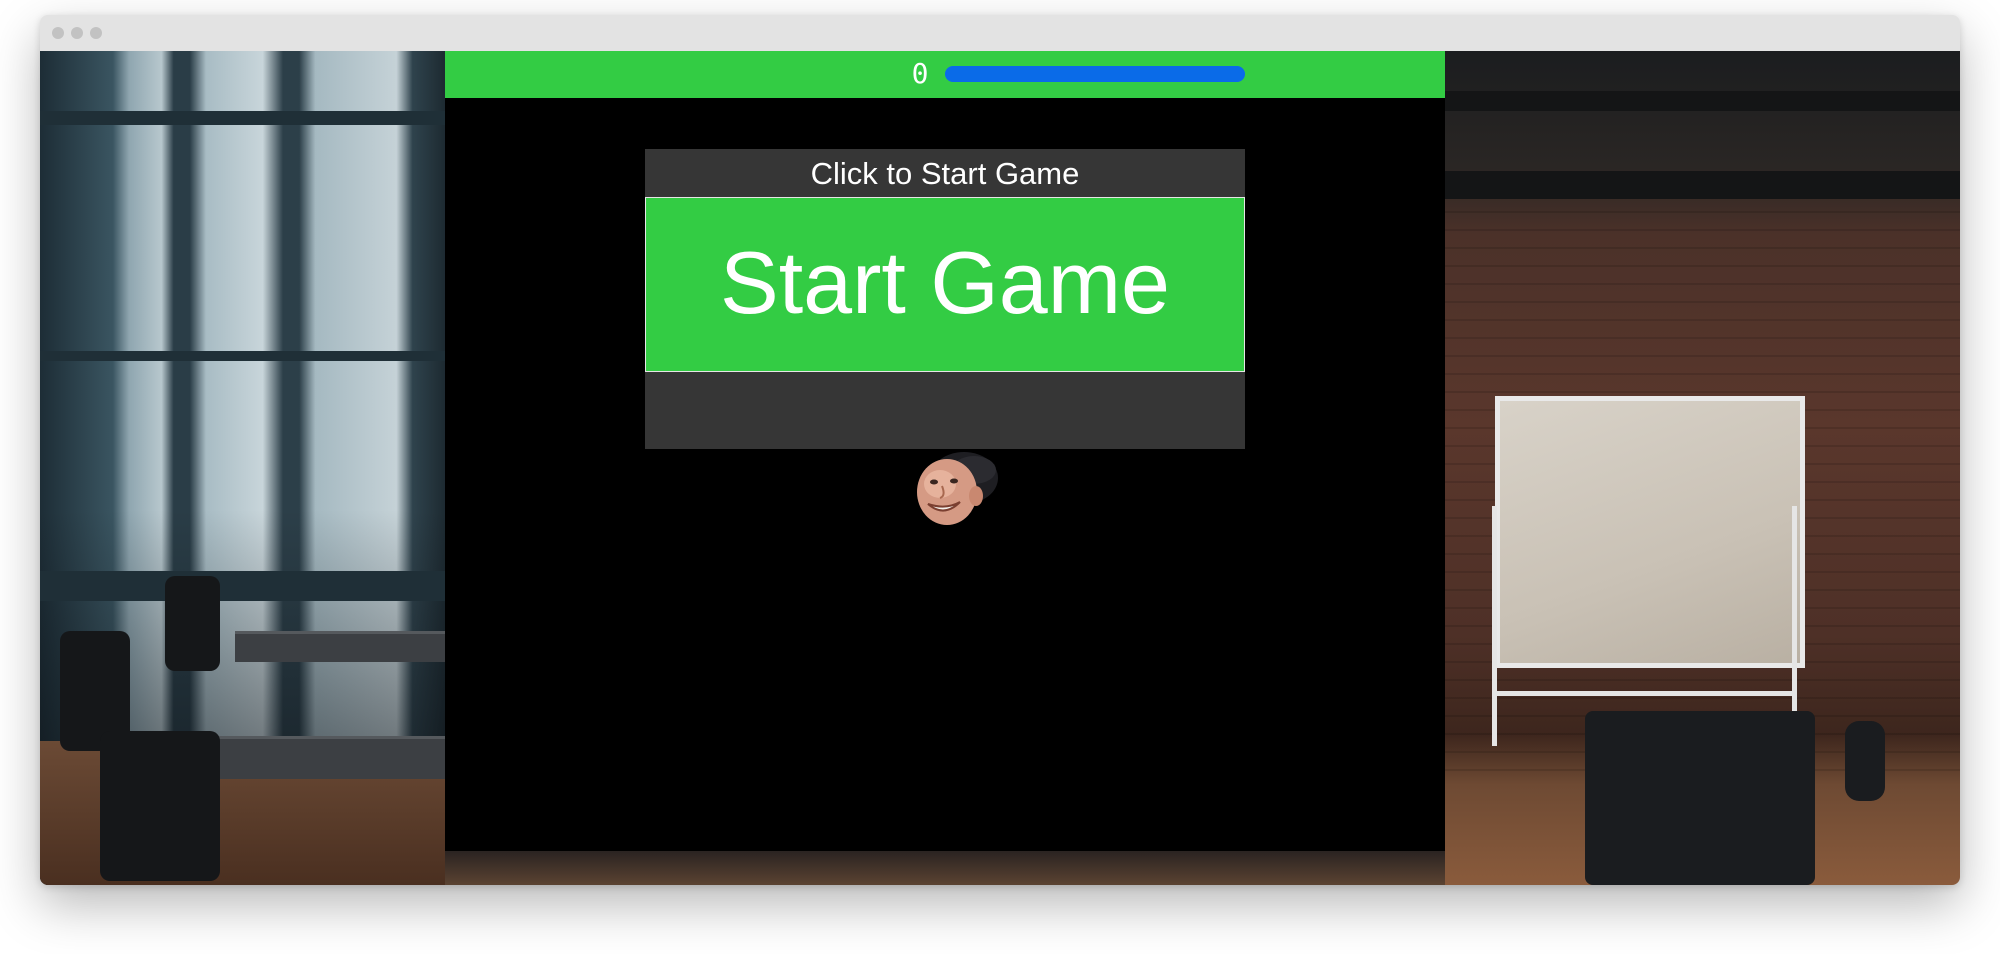  What do you see at coordinates (96, 33) in the screenshot?
I see `window-zoom-dot` at bounding box center [96, 33].